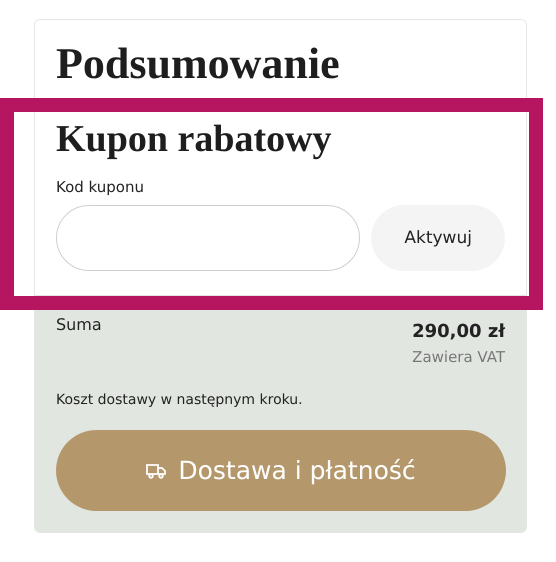  What do you see at coordinates (194, 139) in the screenshot?
I see `coupon-heading: Kupon rabatowy` at bounding box center [194, 139].